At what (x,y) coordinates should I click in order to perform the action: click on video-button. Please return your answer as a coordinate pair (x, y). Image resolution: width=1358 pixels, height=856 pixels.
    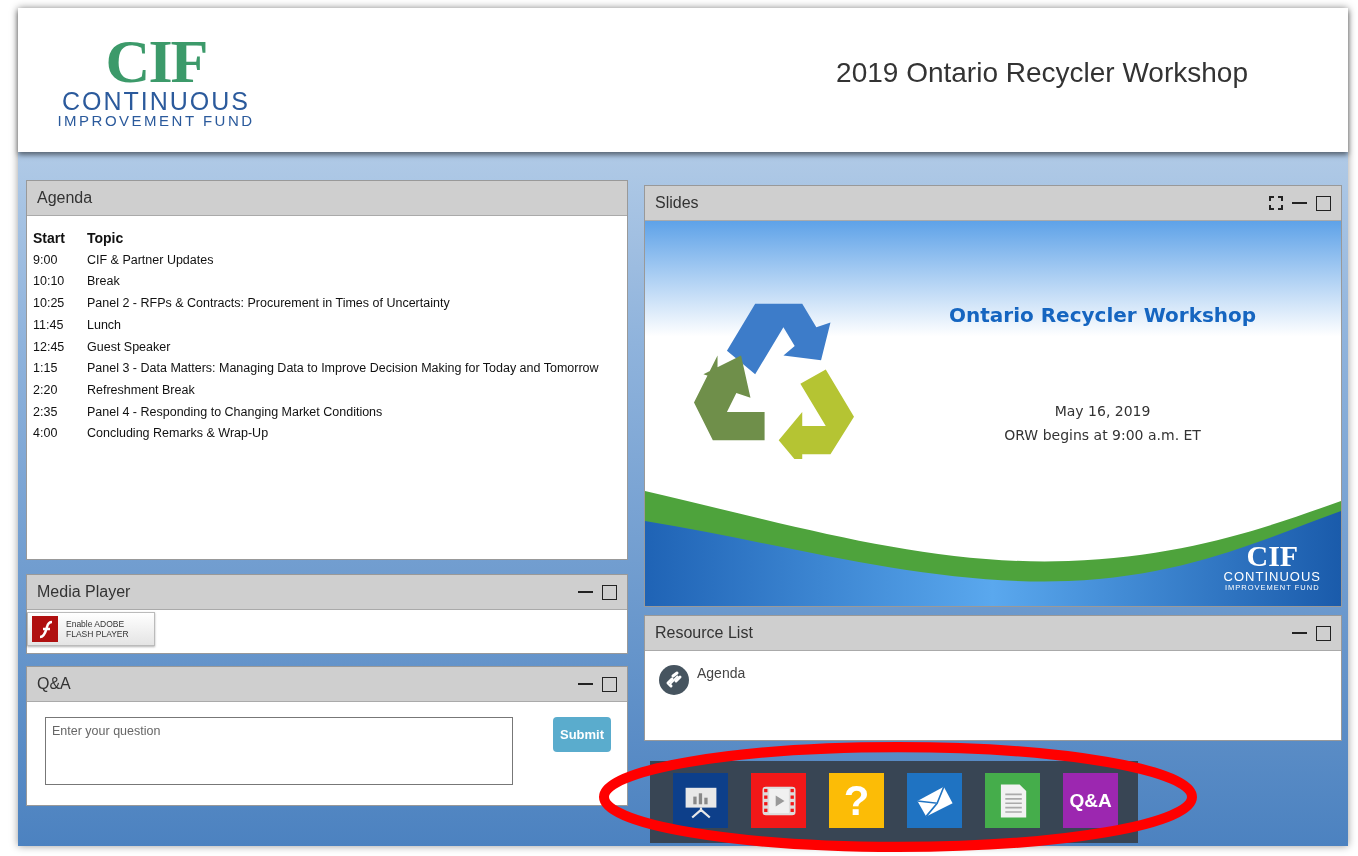
    Looking at the image, I should click on (778, 800).